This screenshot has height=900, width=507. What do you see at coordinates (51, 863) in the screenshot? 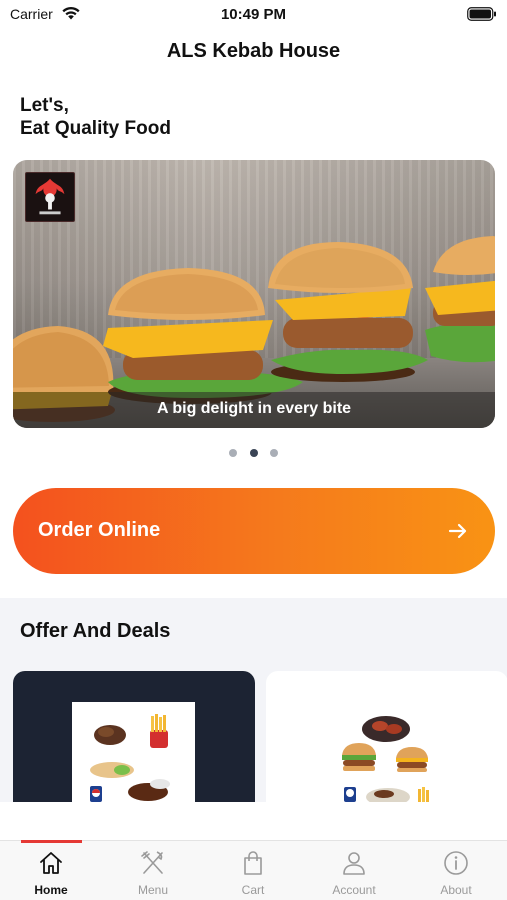
I see `home-icon` at bounding box center [51, 863].